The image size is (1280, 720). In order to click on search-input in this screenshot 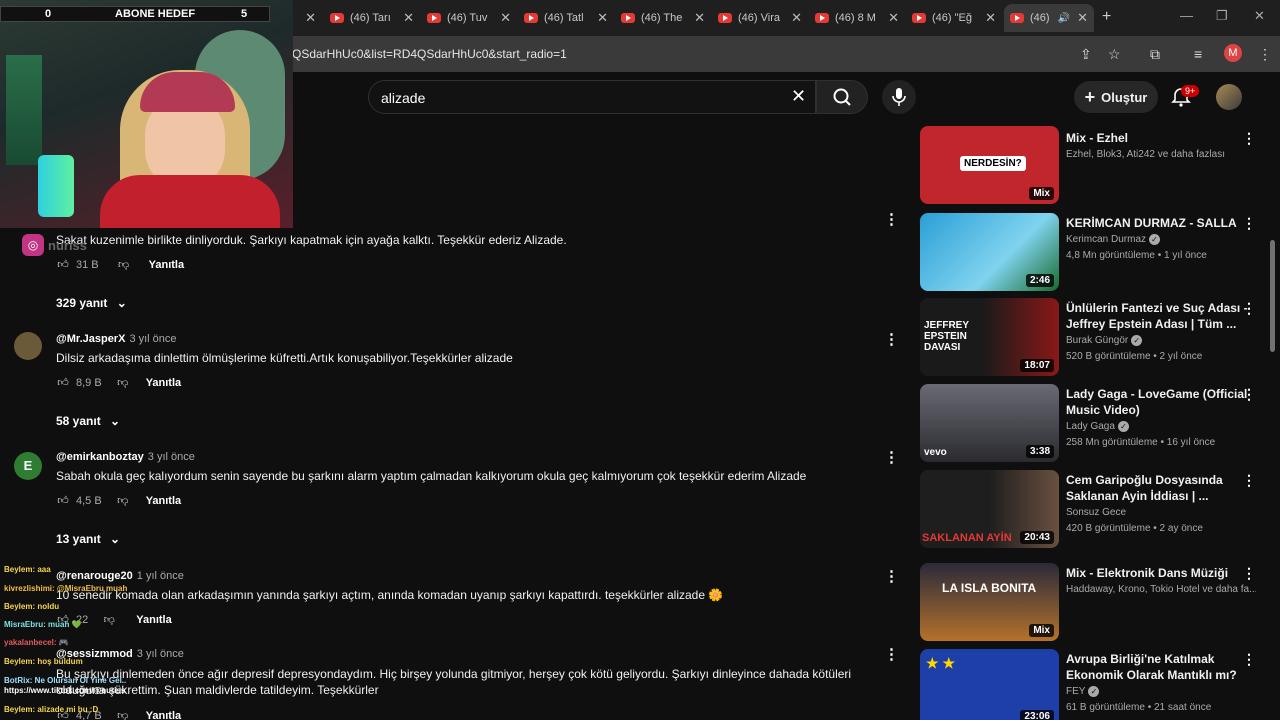, I will do `click(581, 98)`.